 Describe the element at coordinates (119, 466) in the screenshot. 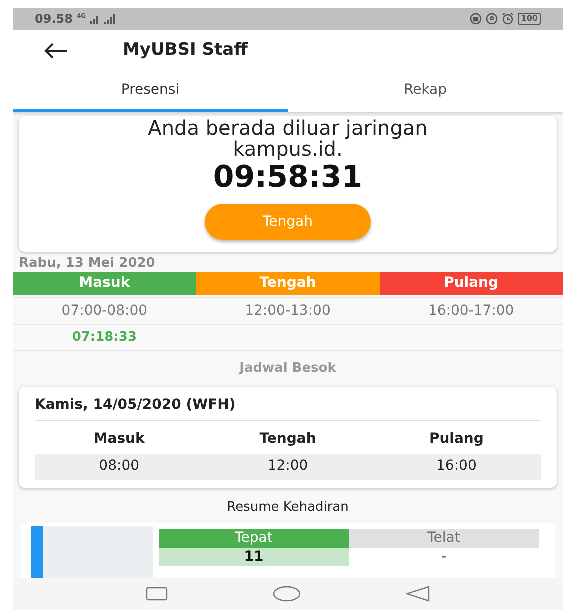

I see `table-cell-text: 08:00` at that location.